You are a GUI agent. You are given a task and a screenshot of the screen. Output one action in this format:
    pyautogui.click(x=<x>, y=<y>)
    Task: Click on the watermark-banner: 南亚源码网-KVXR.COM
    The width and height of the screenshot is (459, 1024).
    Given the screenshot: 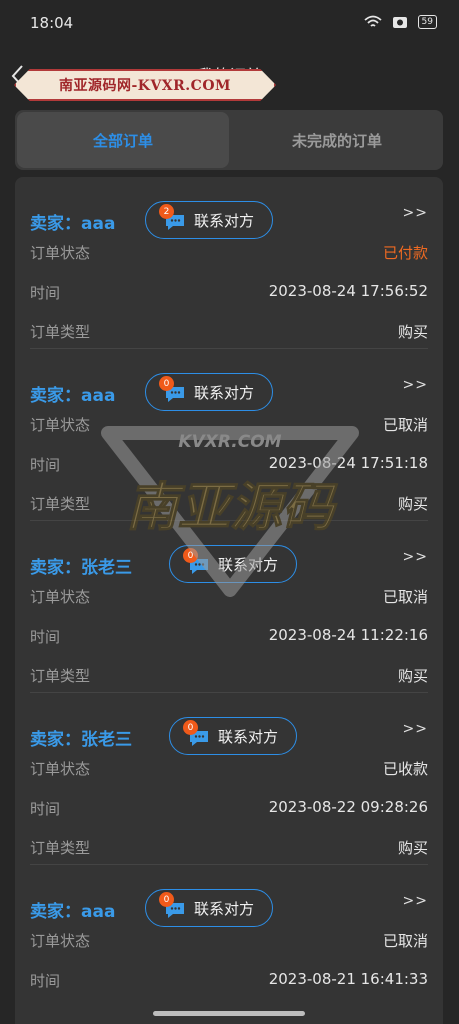 What is the action you would take?
    pyautogui.click(x=145, y=85)
    